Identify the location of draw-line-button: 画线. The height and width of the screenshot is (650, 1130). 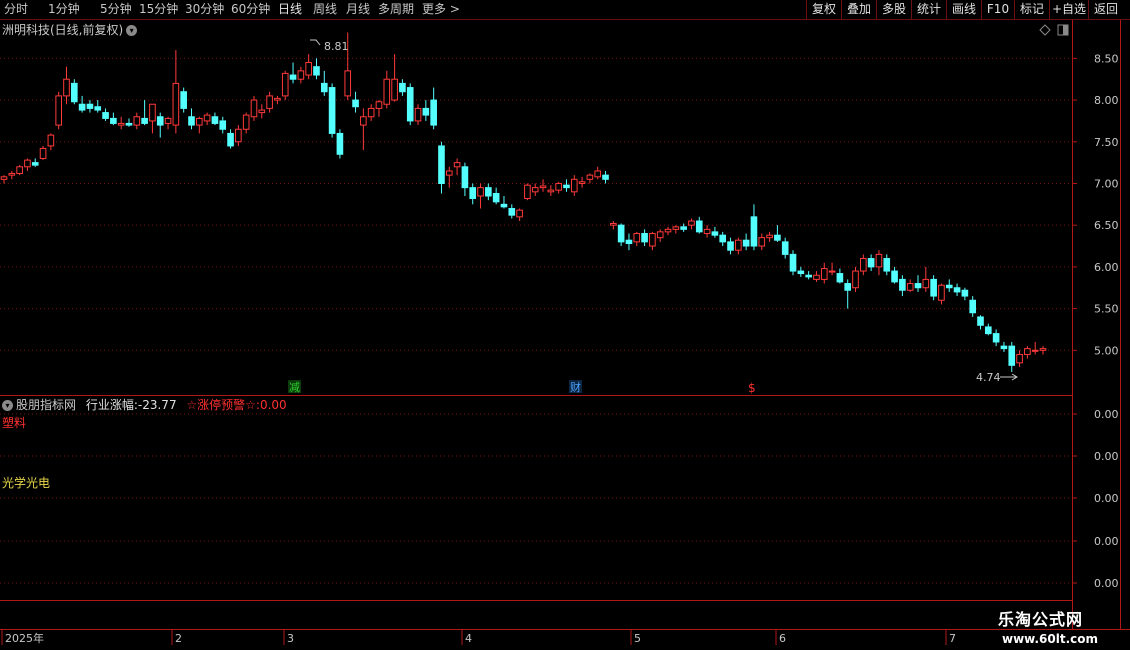
(963, 9).